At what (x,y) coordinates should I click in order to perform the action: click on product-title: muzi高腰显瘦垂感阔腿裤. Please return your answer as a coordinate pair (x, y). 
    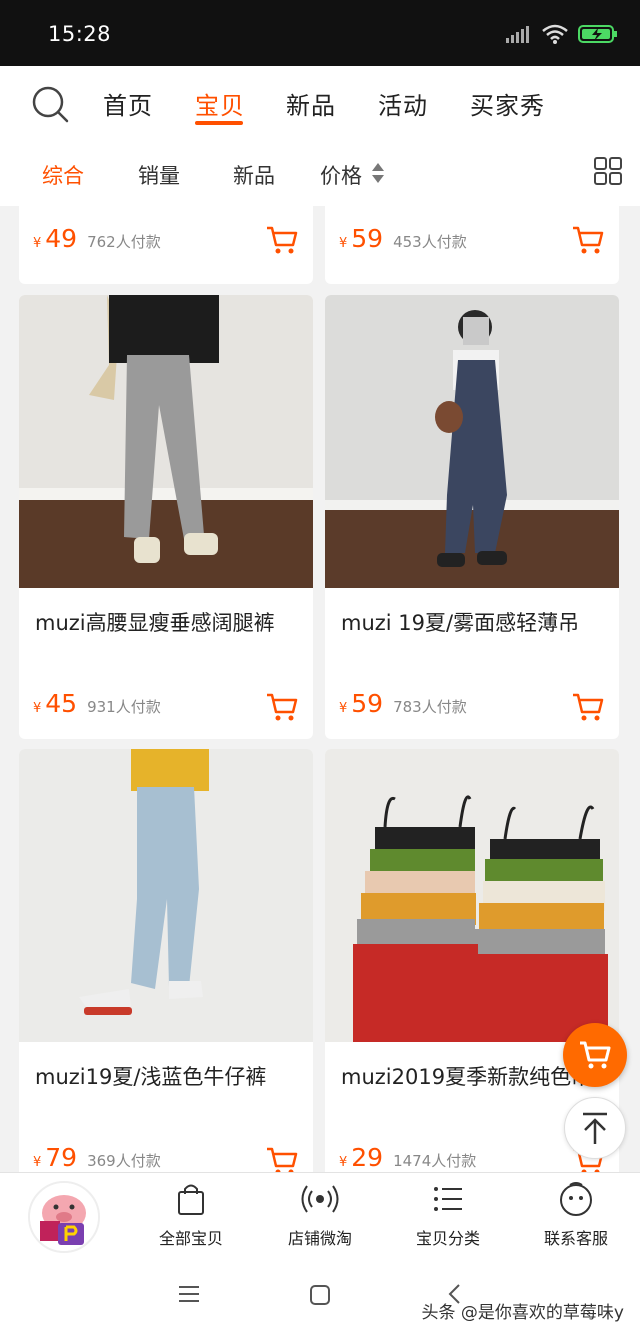
    Looking at the image, I should click on (170, 622).